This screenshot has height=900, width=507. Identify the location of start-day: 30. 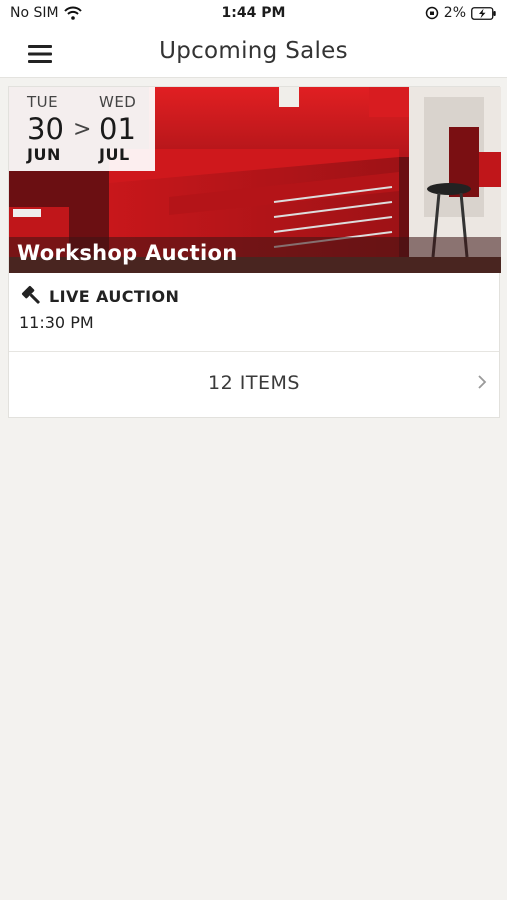
(45, 129).